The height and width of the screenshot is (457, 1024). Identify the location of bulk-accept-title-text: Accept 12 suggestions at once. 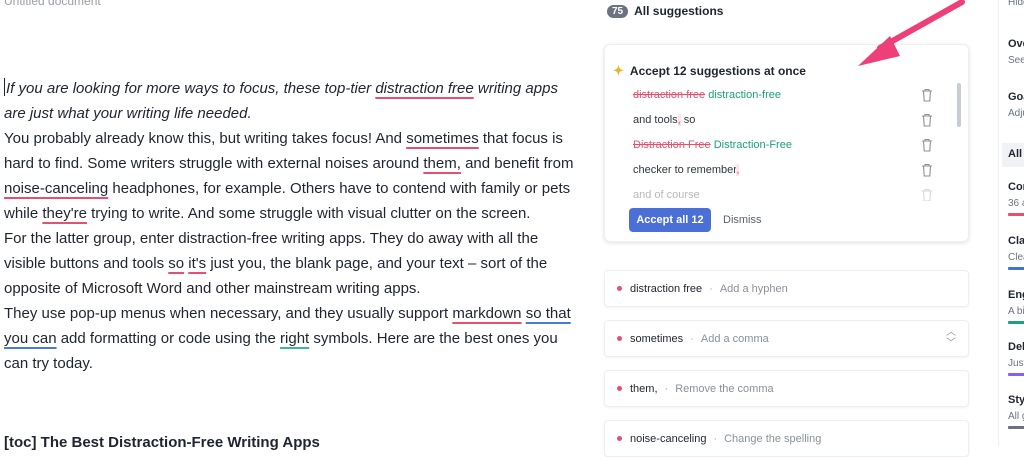
(717, 71).